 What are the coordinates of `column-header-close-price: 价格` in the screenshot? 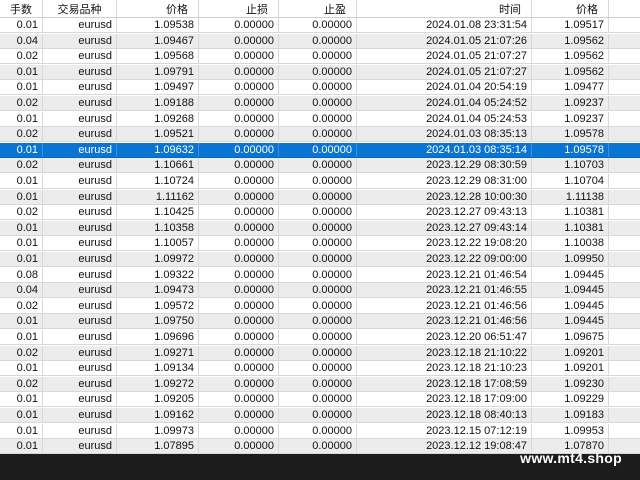 It's located at (570, 8).